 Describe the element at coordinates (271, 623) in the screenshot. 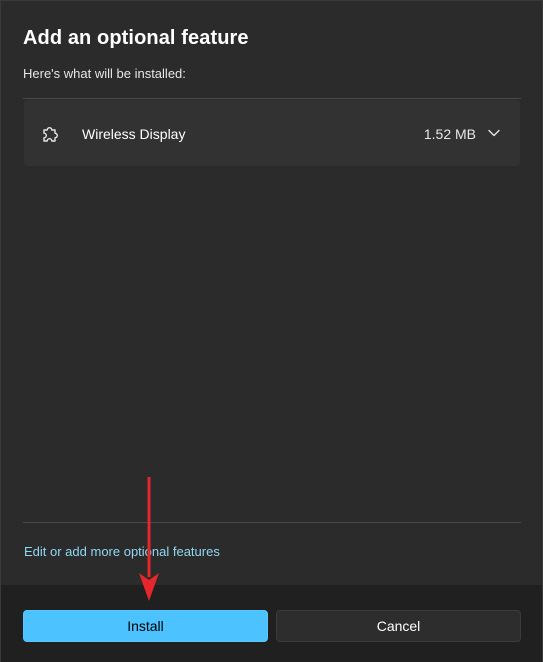

I see `dialog-footer: Install Cancel` at that location.